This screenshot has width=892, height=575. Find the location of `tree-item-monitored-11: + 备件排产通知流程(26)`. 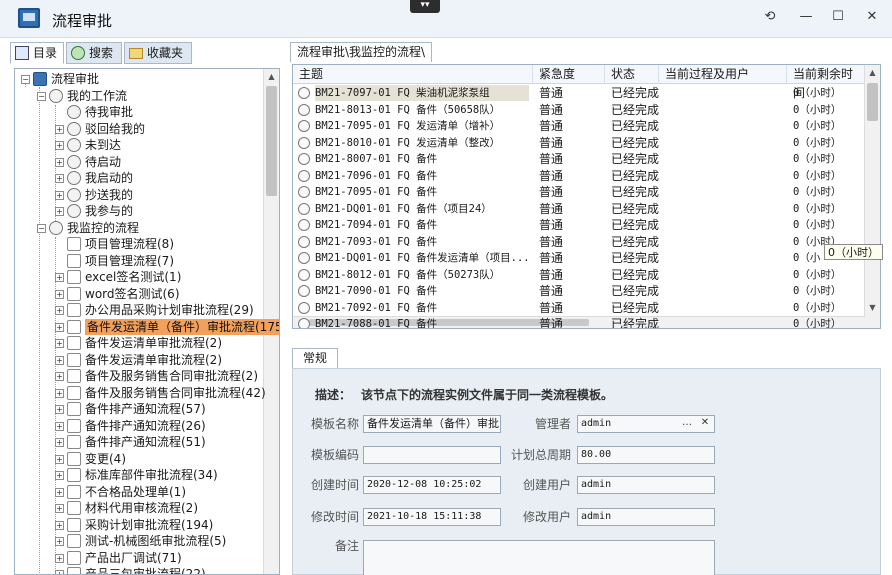

tree-item-monitored-11: + 备件排产通知流程(26) is located at coordinates (140, 426).